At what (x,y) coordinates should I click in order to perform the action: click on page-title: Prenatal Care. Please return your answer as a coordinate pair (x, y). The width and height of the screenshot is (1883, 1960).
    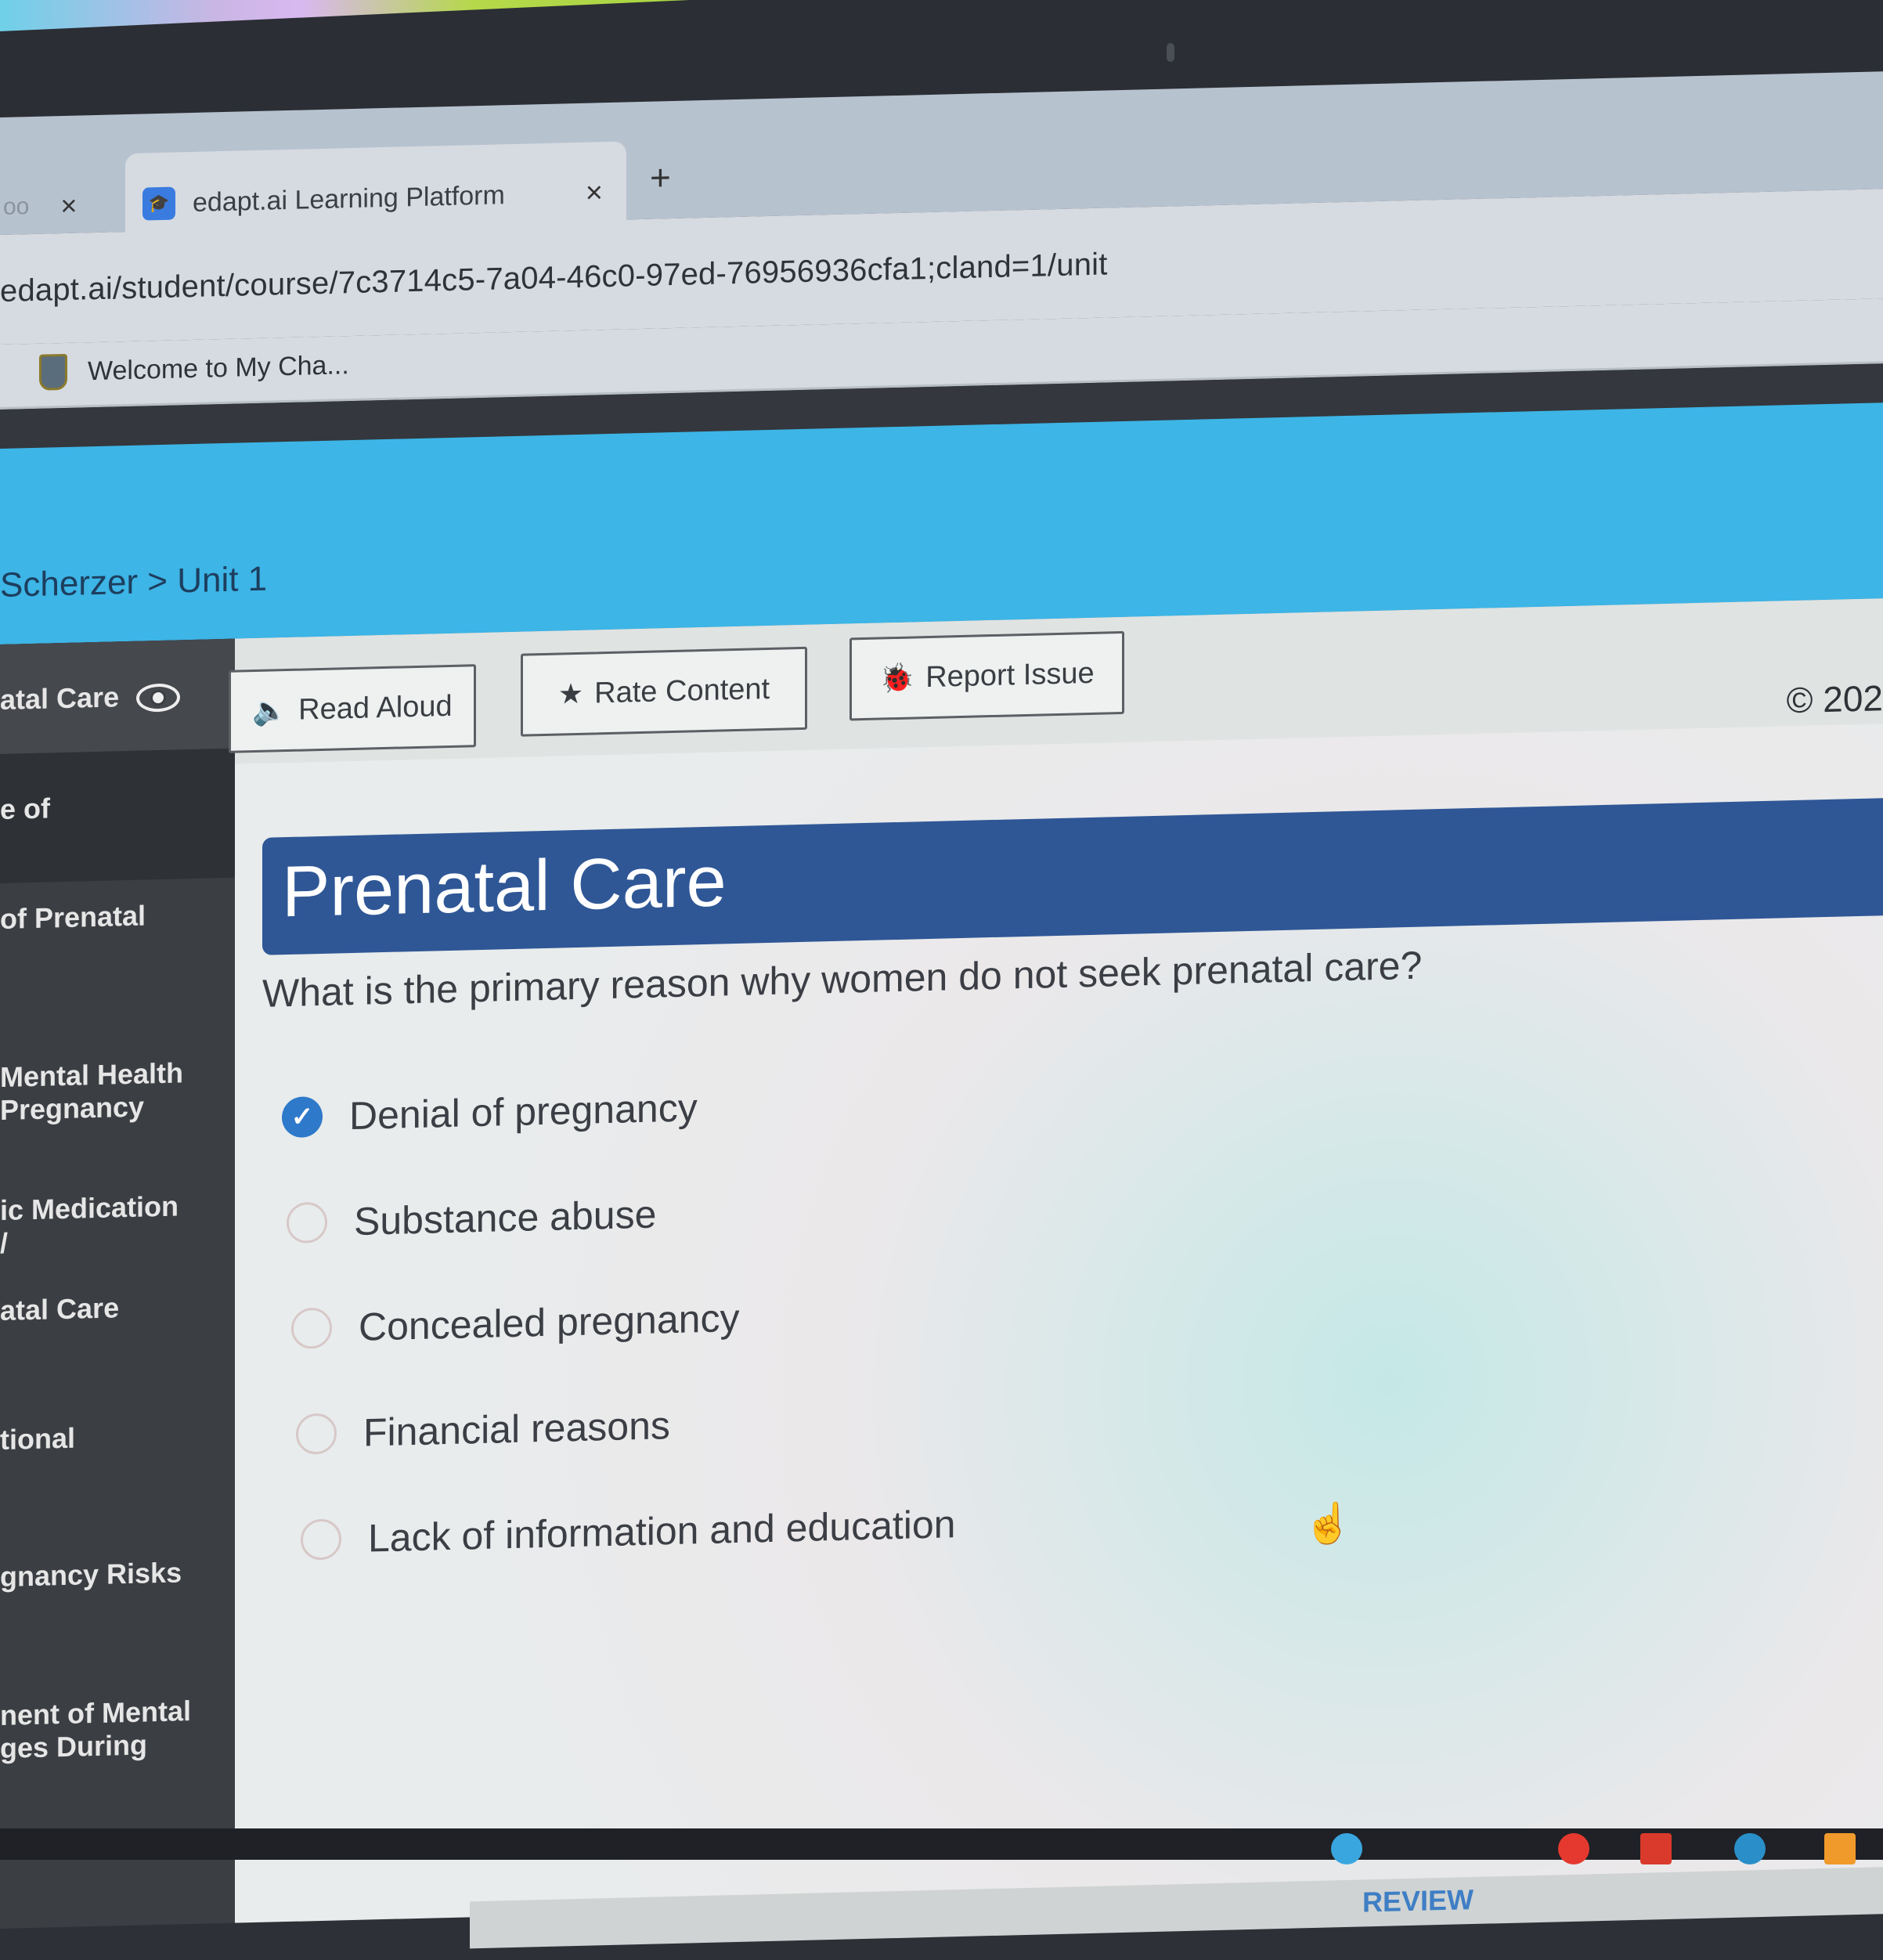
    Looking at the image, I should click on (504, 887).